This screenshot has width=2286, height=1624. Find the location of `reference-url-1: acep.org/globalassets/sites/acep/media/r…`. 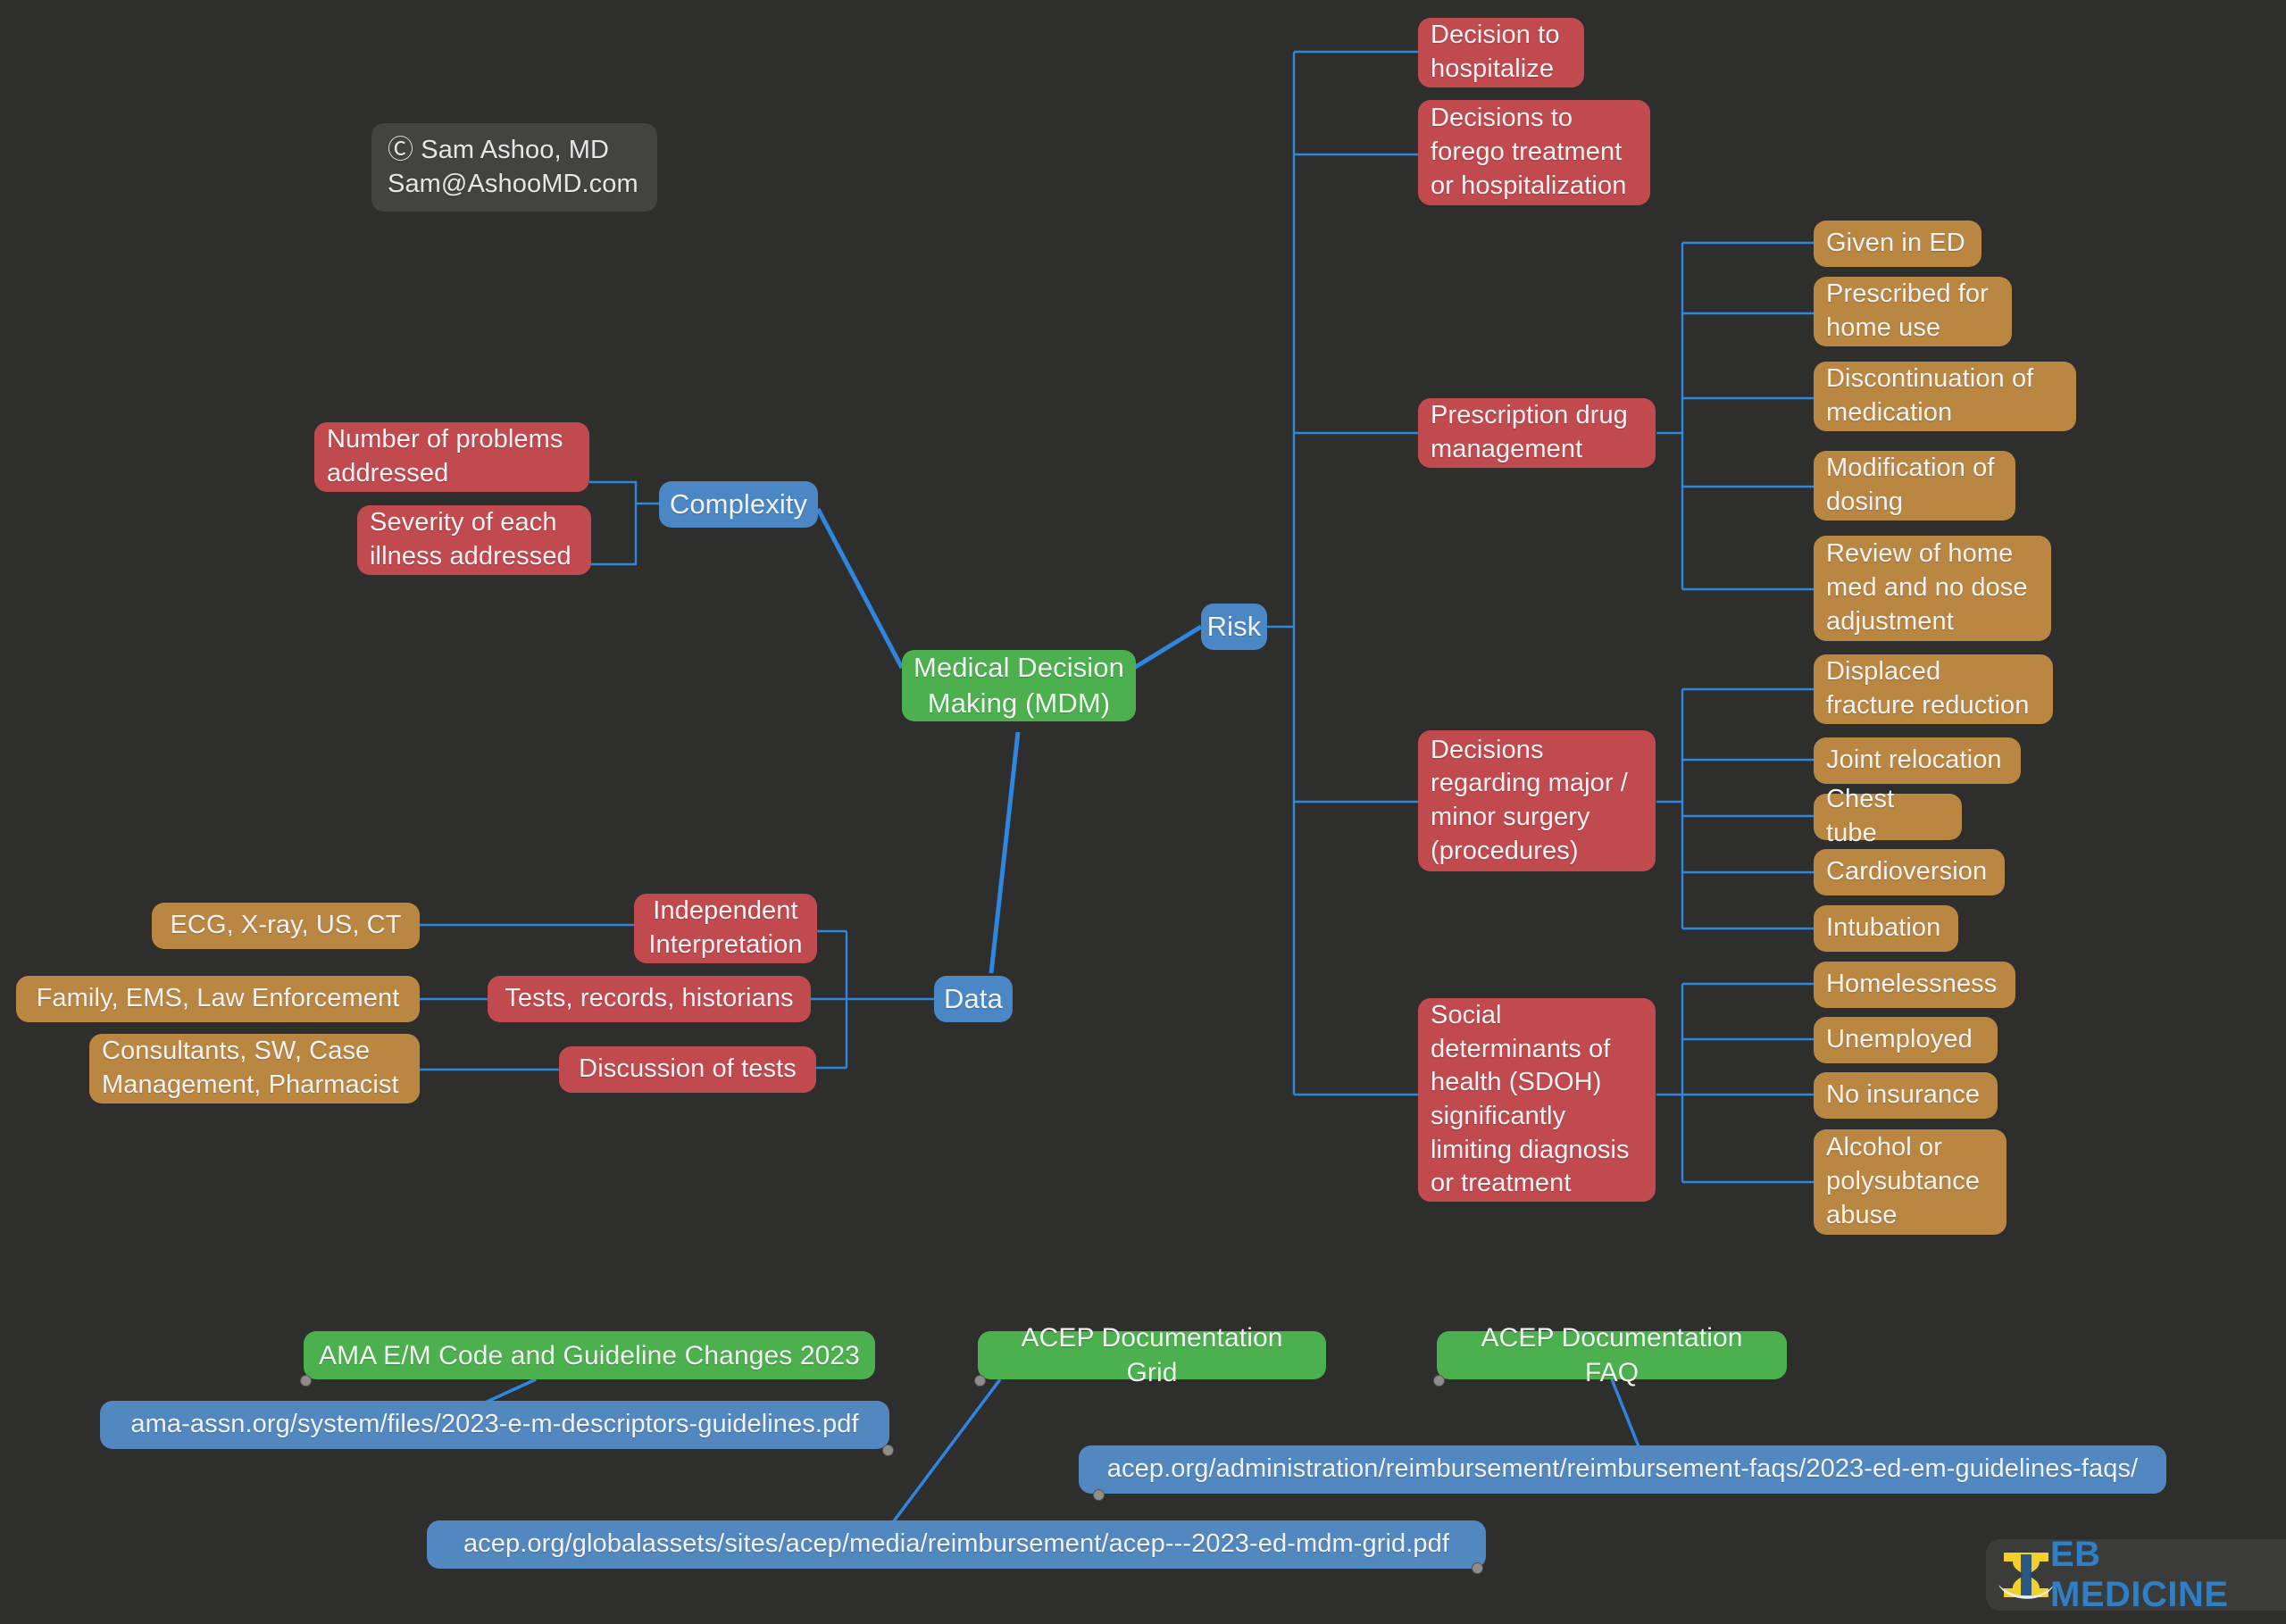

reference-url-1: acep.org/globalassets/sites/acep/media/r… is located at coordinates (956, 1544).